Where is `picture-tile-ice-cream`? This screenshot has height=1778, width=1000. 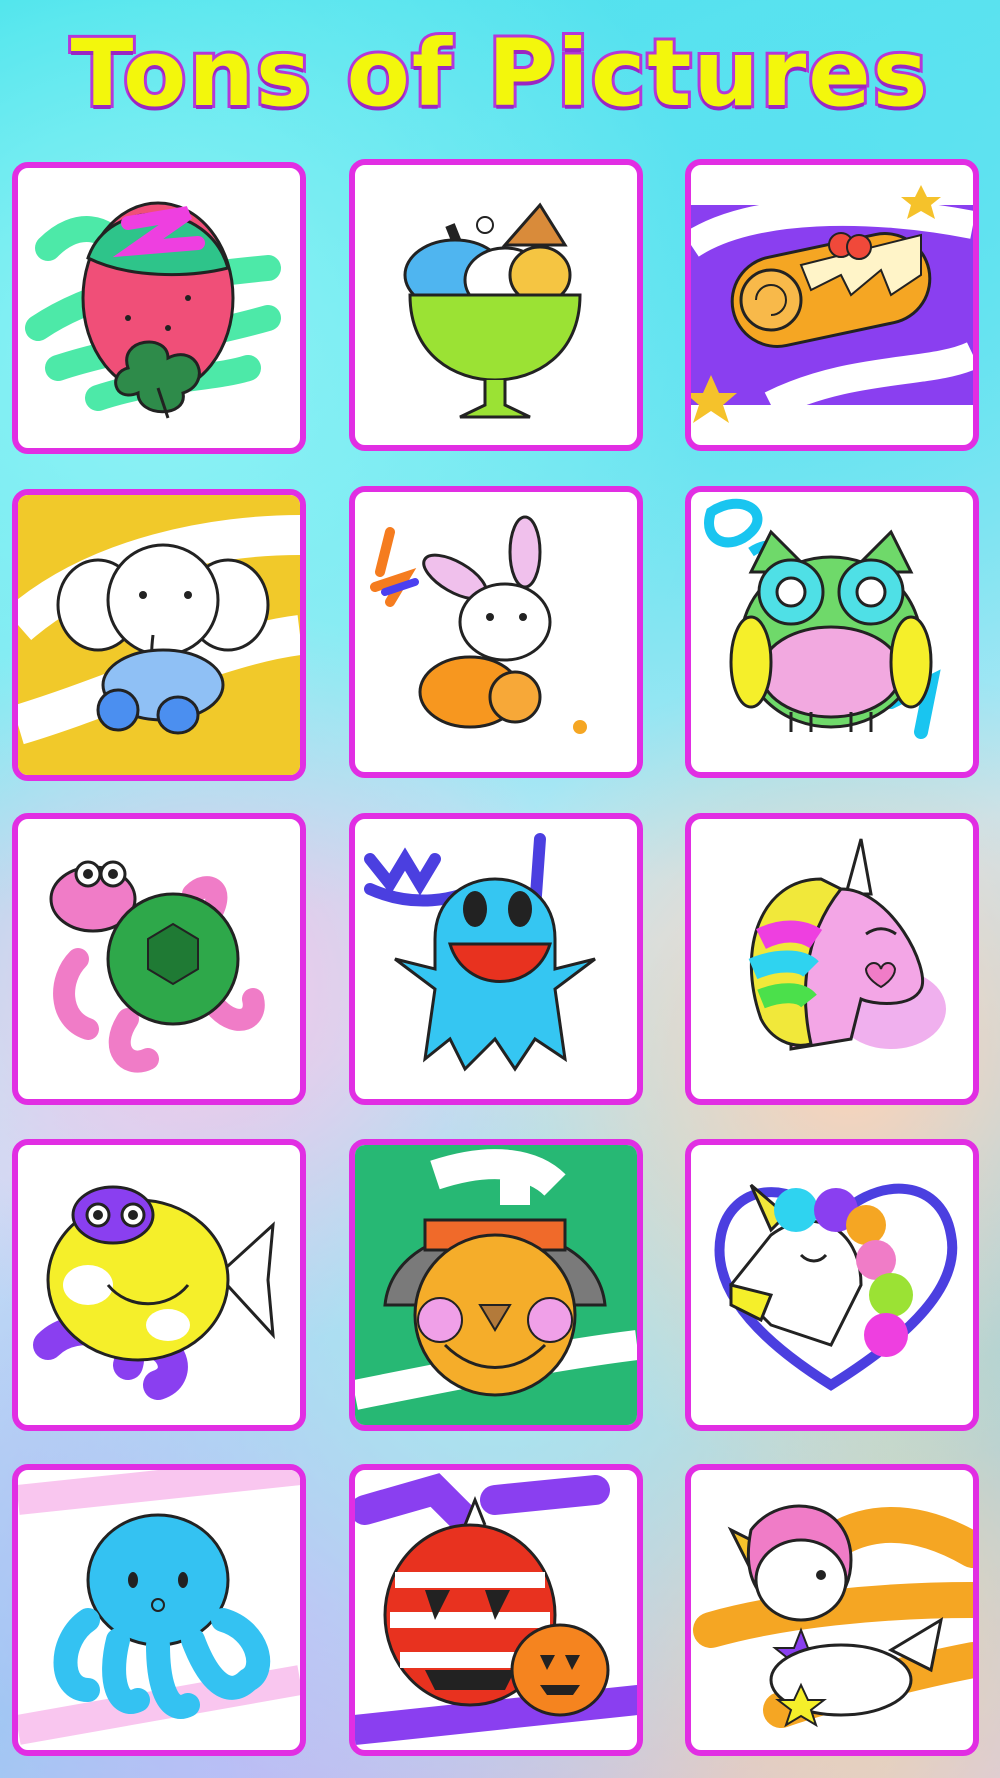 picture-tile-ice-cream is located at coordinates (496, 305).